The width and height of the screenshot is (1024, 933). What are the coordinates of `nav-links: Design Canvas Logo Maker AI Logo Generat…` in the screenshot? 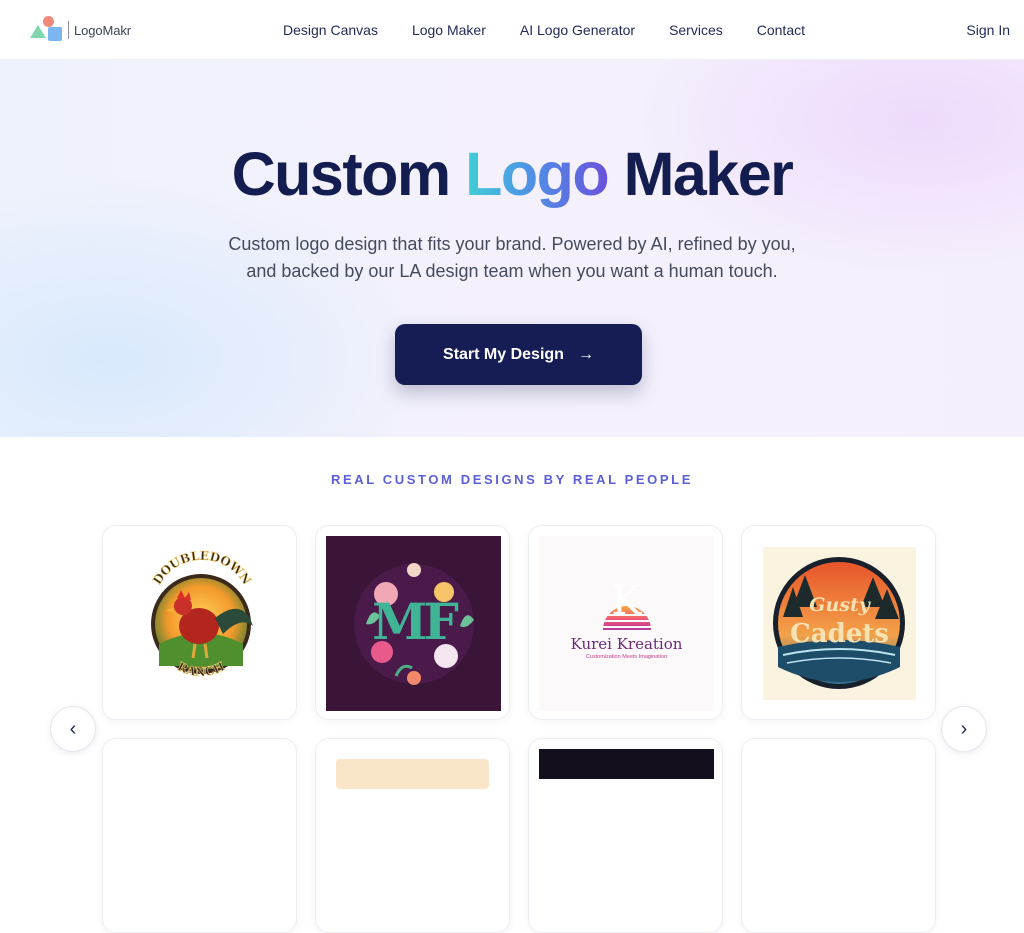 It's located at (544, 30).